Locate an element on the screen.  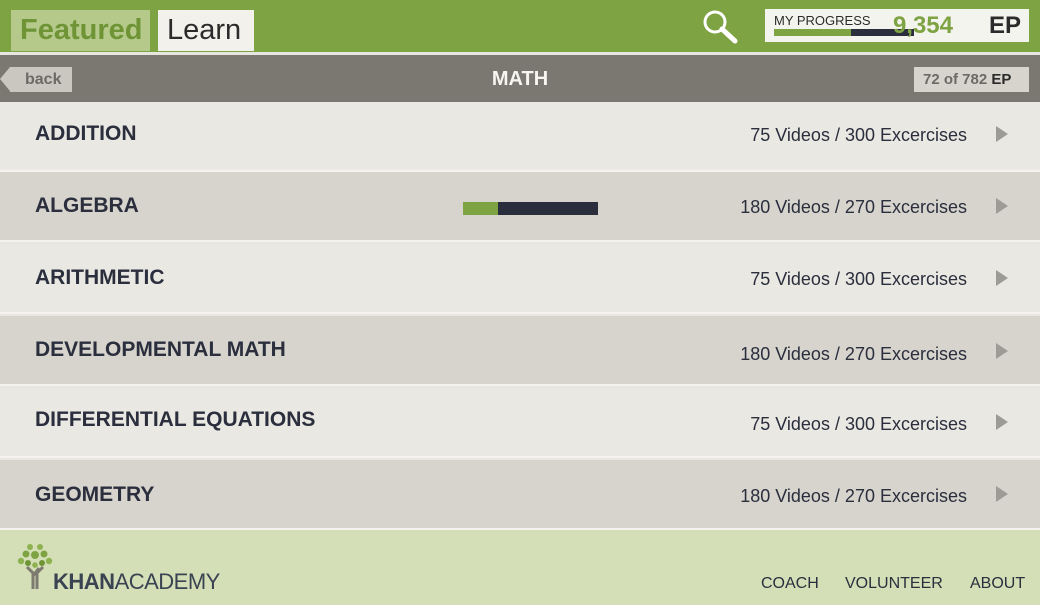
topic-progress-fill is located at coordinates (481, 208).